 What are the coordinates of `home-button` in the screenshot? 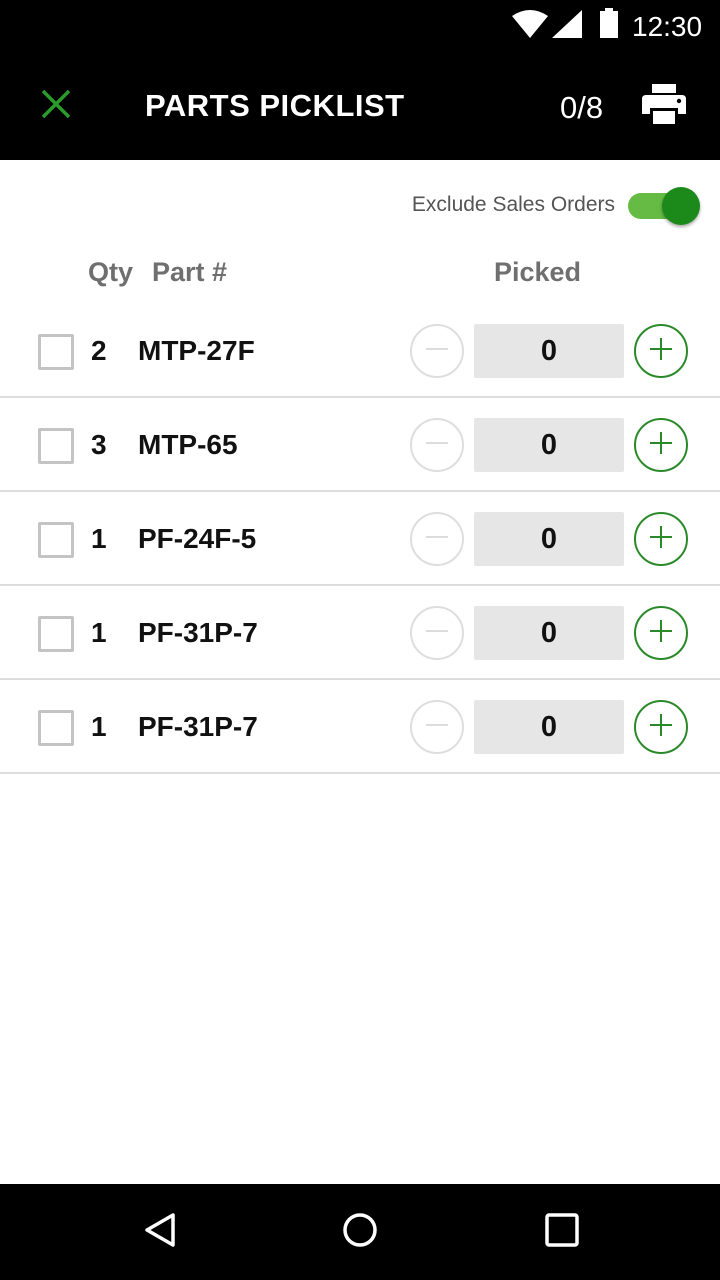 It's located at (360, 1232).